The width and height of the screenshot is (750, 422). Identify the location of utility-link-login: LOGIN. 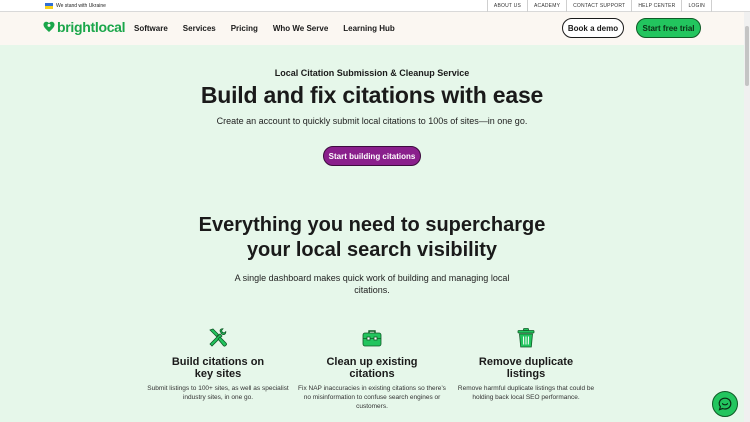
(696, 6).